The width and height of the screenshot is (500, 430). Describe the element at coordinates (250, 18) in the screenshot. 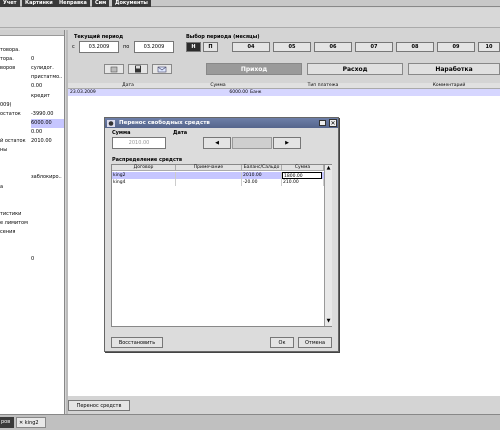

I see `toolbar` at that location.